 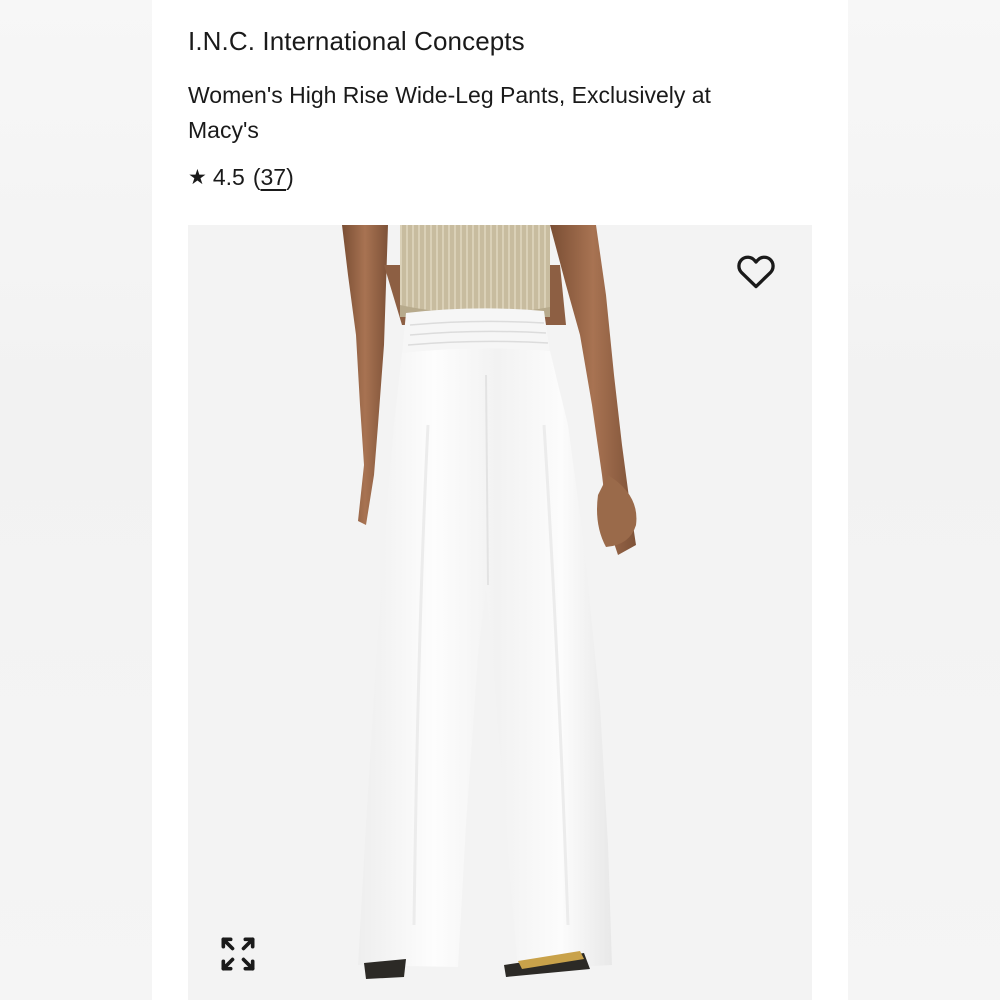 What do you see at coordinates (356, 41) in the screenshot?
I see `brand-name: I.N.C. International Concepts` at bounding box center [356, 41].